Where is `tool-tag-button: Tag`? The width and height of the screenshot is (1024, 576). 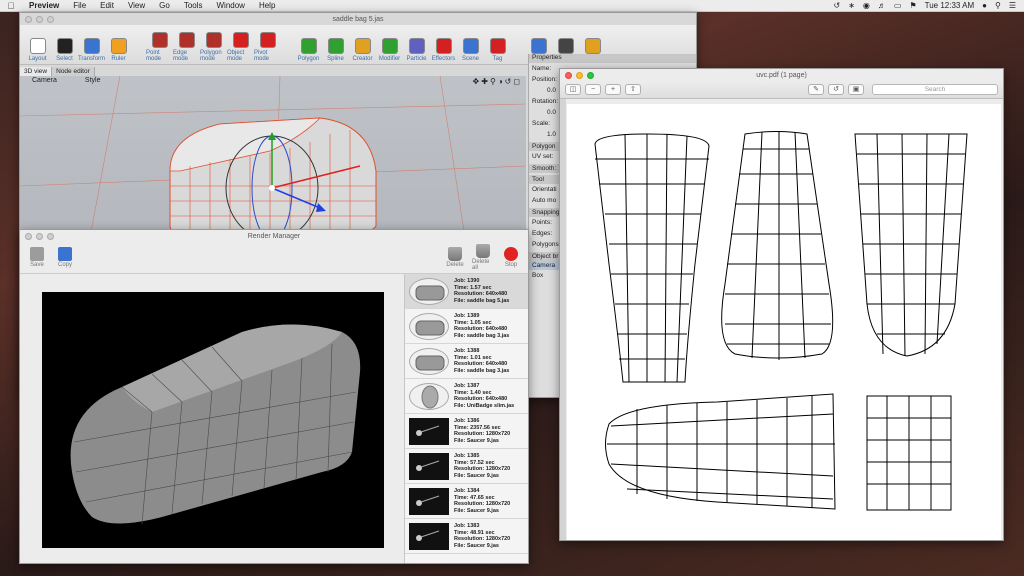
tool-tag-button: Tag is located at coordinates (497, 50).